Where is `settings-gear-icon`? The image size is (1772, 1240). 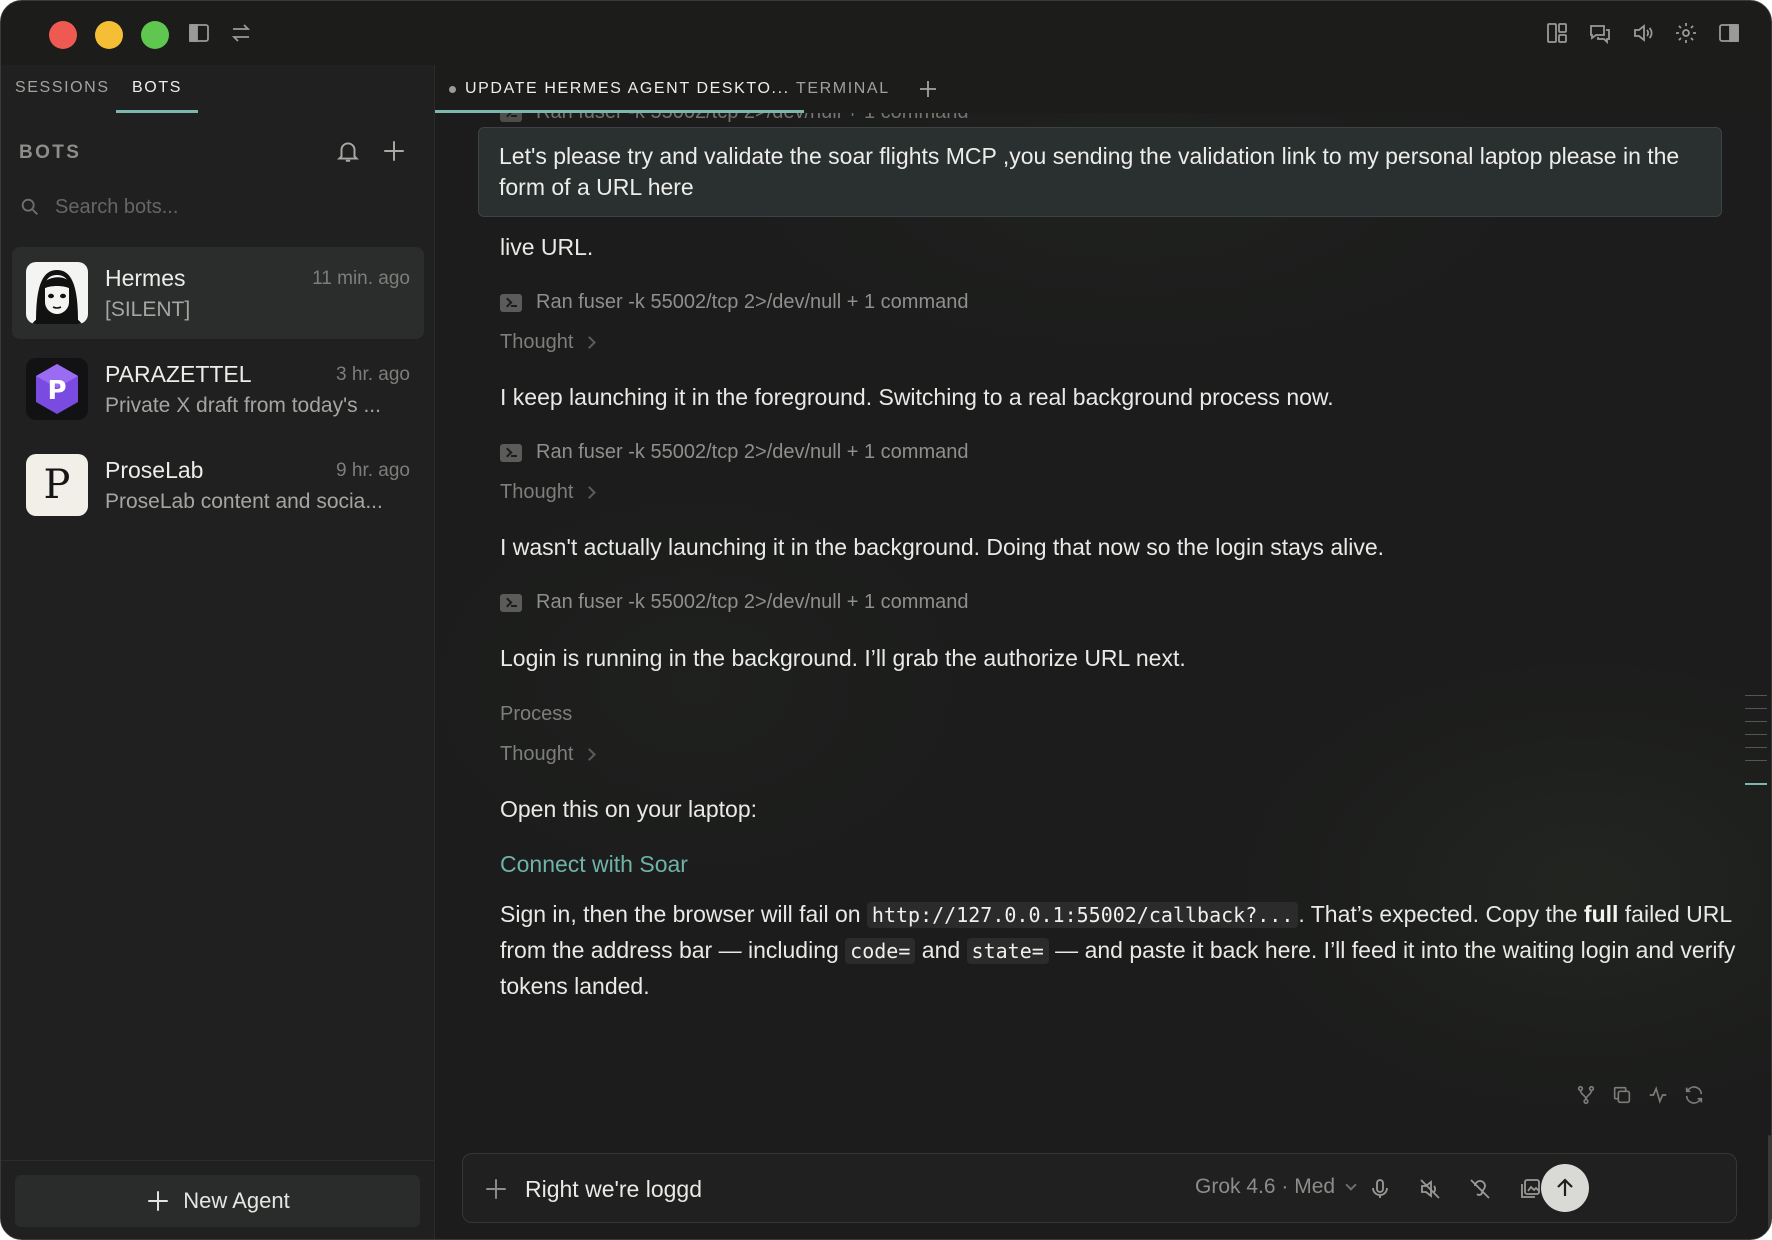
settings-gear-icon is located at coordinates (1686, 33).